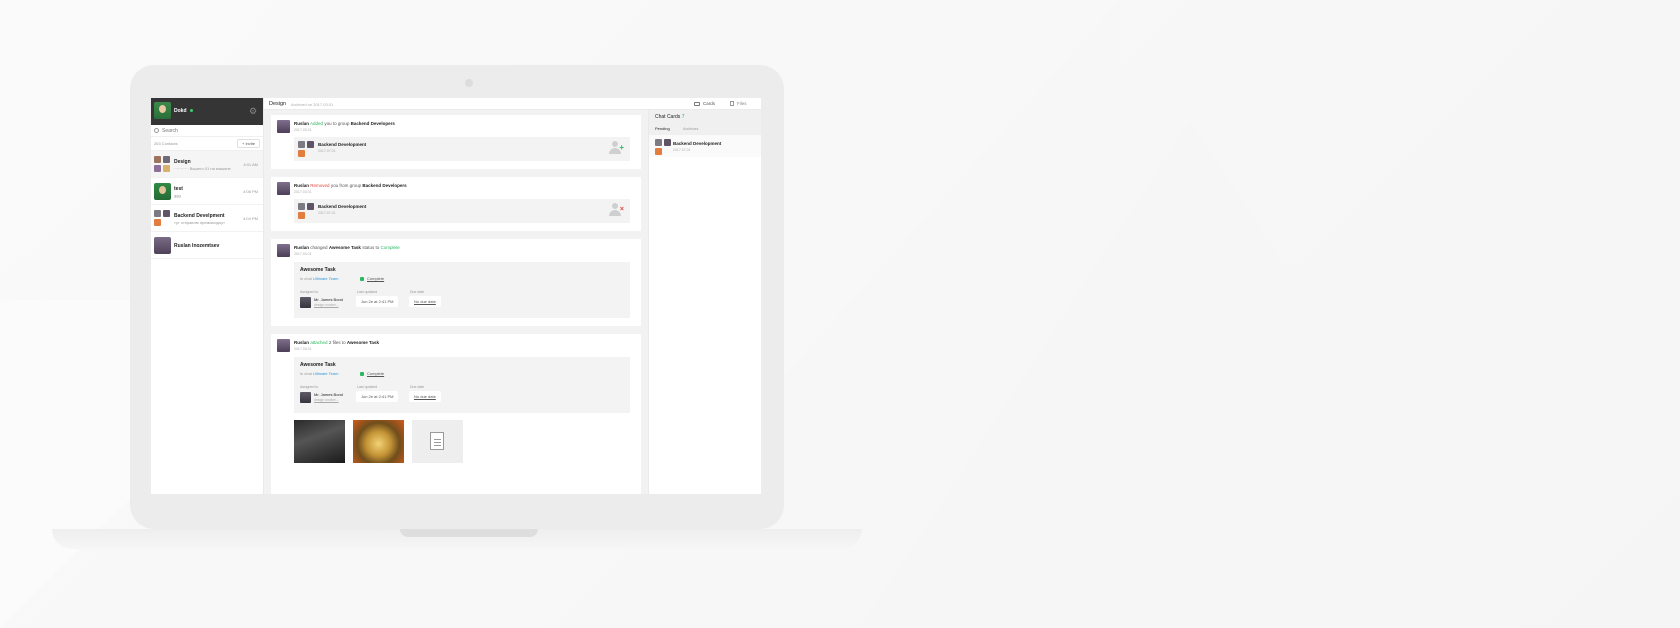 This screenshot has width=1680, height=628. What do you see at coordinates (250, 218) in the screenshot?
I see `list-item-time: 4:04 PM` at bounding box center [250, 218].